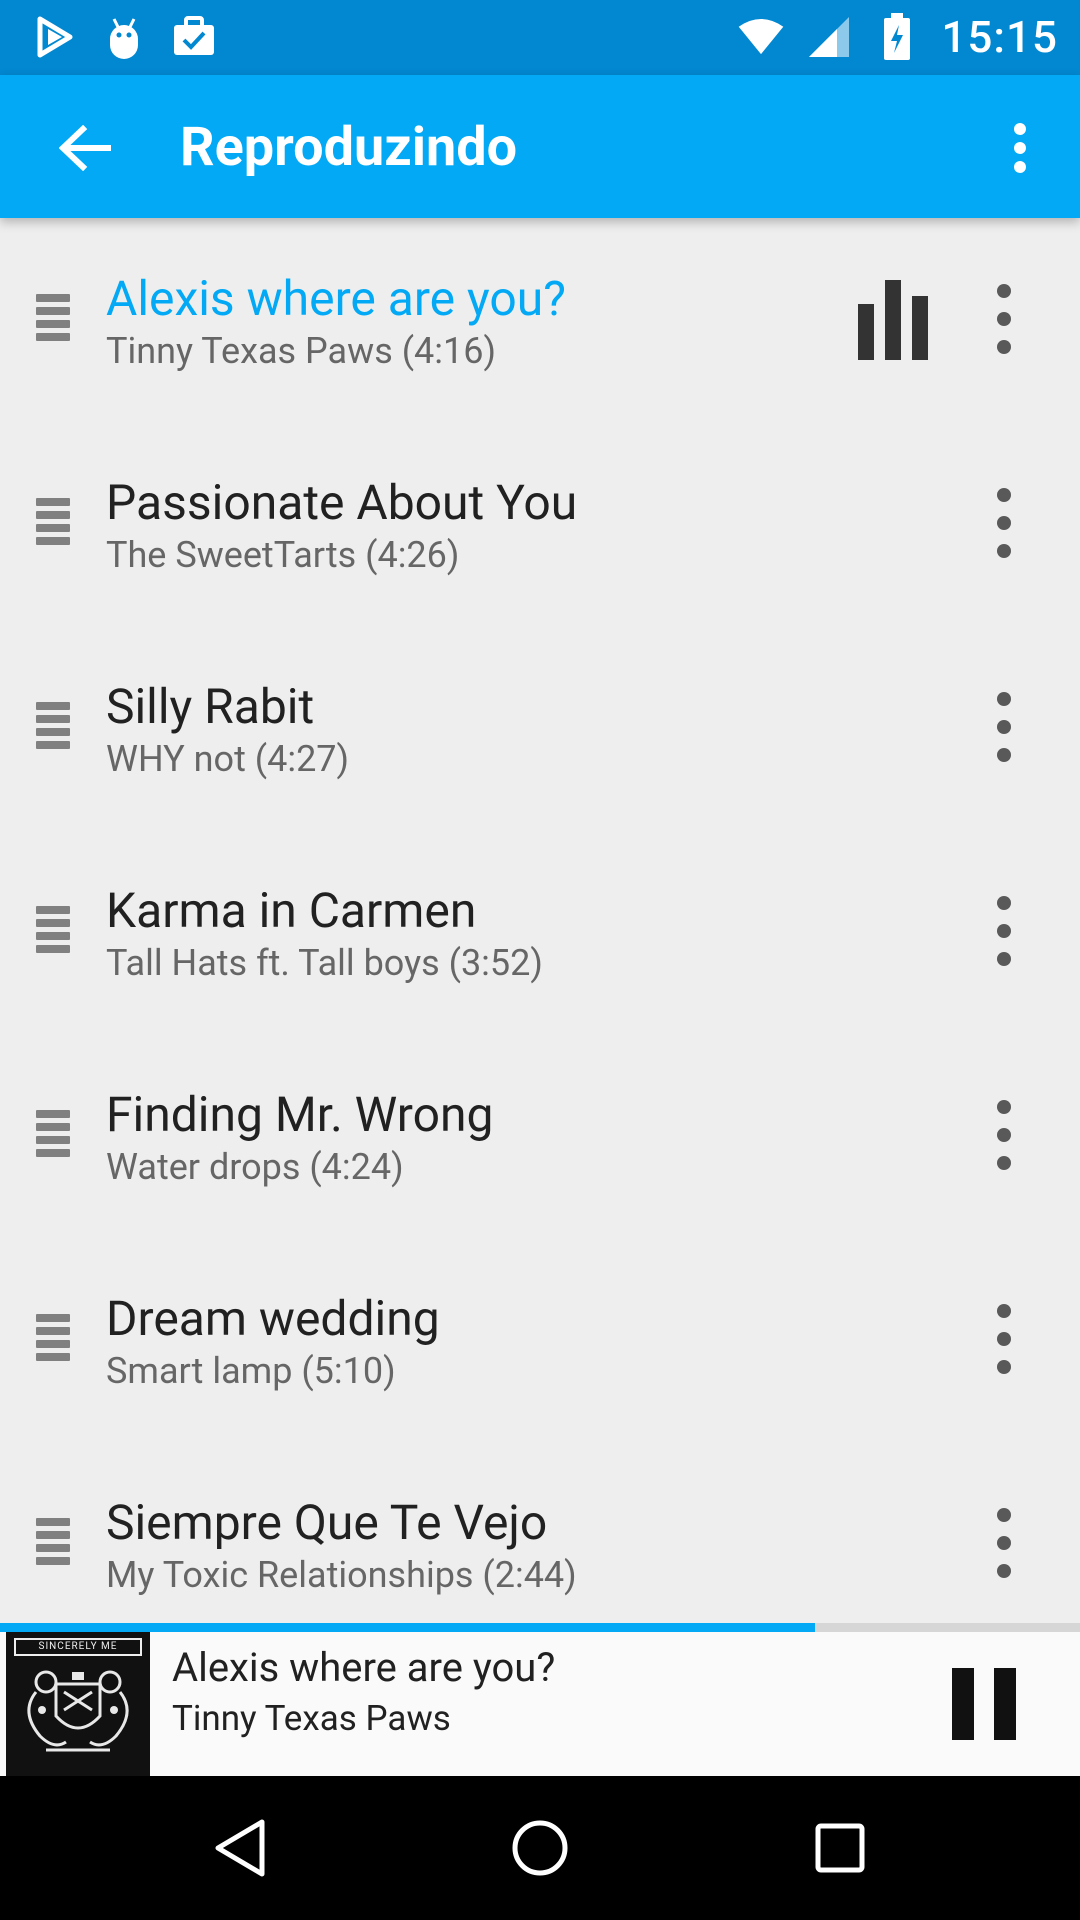  I want to click on system-nav-bar, so click(540, 1848).